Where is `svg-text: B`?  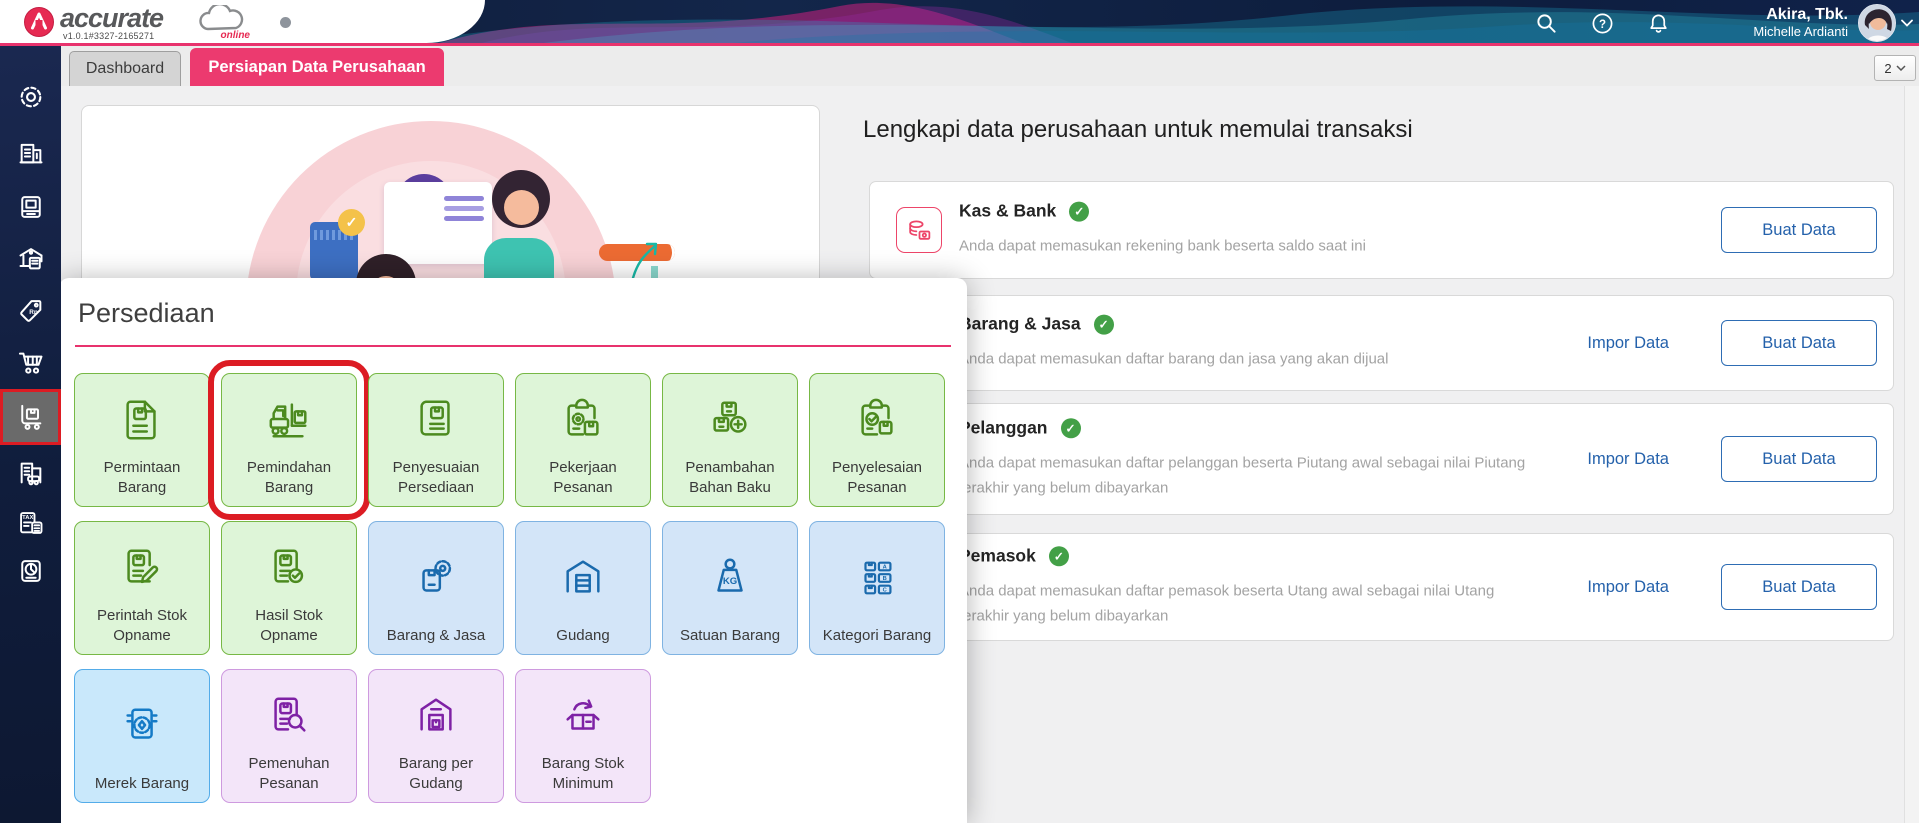 svg-text: B is located at coordinates (885, 579).